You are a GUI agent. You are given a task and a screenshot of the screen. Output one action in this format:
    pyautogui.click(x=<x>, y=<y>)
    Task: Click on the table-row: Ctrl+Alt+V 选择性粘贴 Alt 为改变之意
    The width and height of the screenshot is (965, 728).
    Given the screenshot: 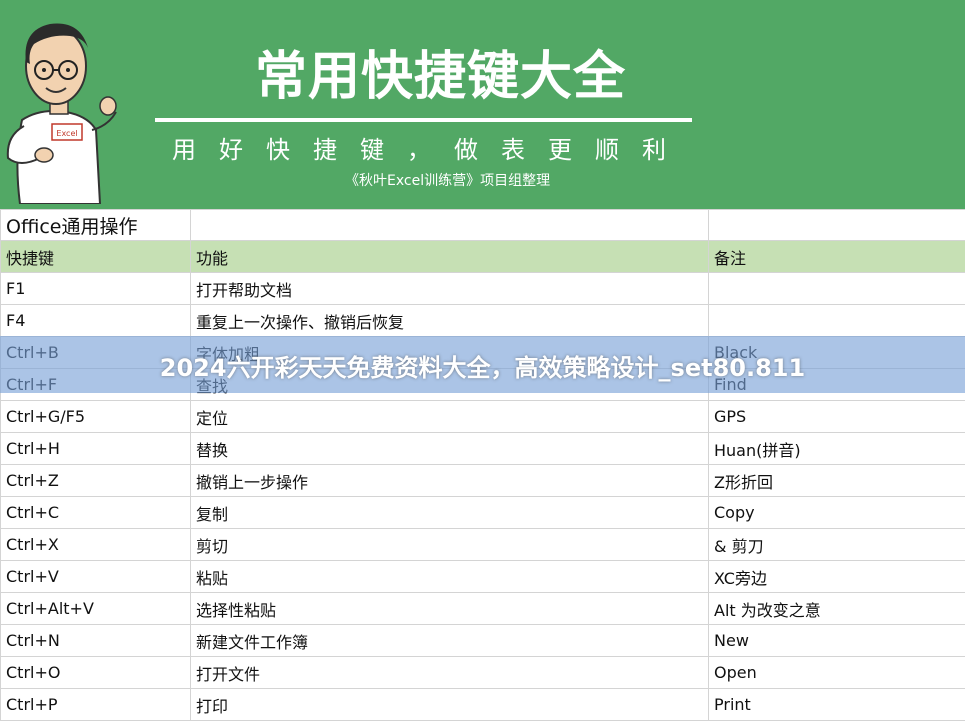 What is the action you would take?
    pyautogui.click(x=482, y=608)
    